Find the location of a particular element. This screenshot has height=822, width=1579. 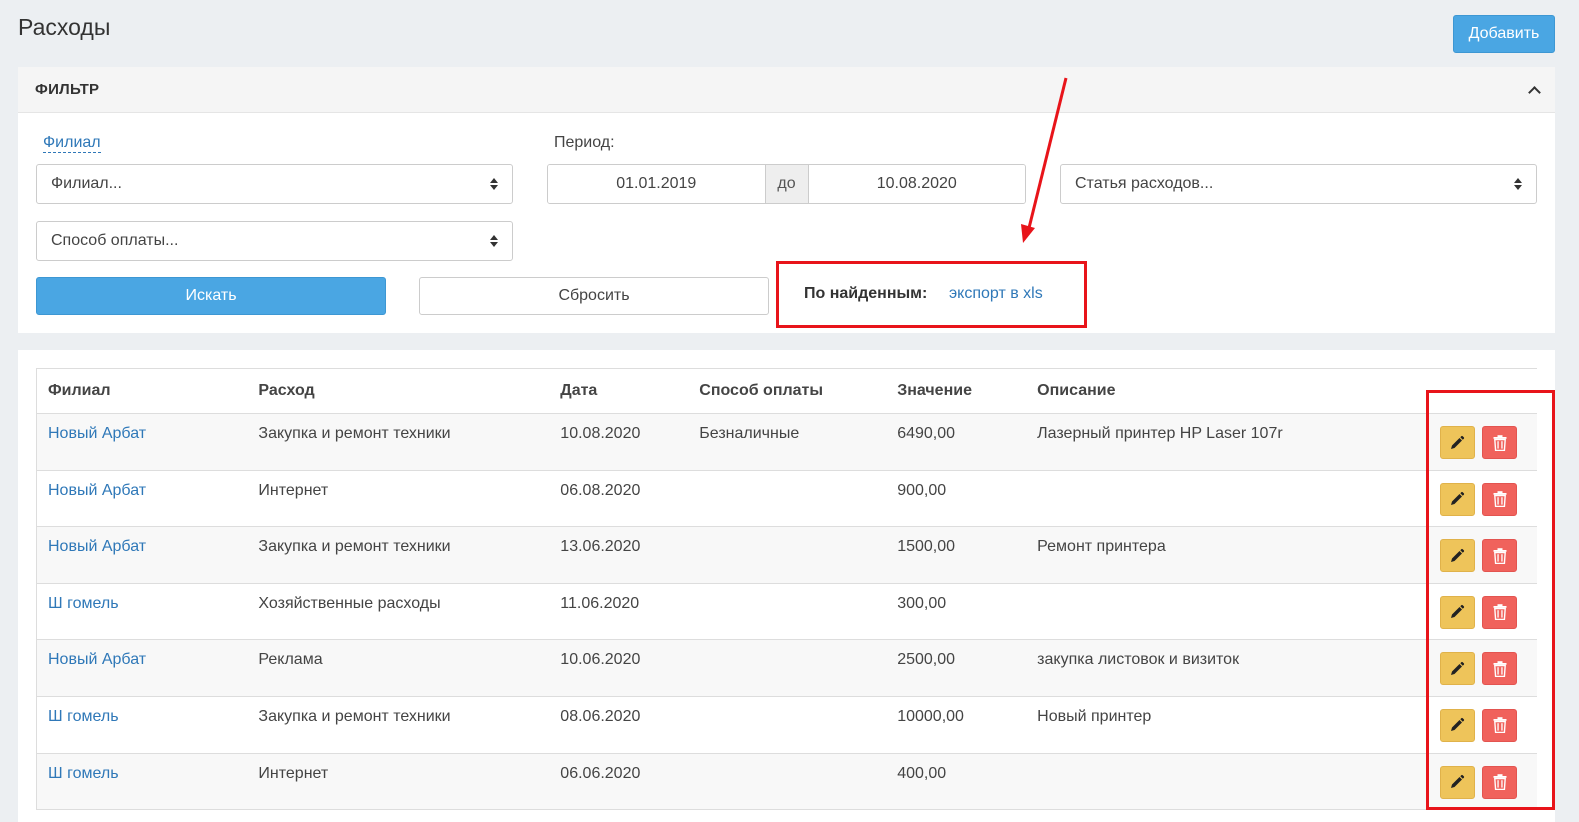

annotation-arrow is located at coordinates (1044, 160).